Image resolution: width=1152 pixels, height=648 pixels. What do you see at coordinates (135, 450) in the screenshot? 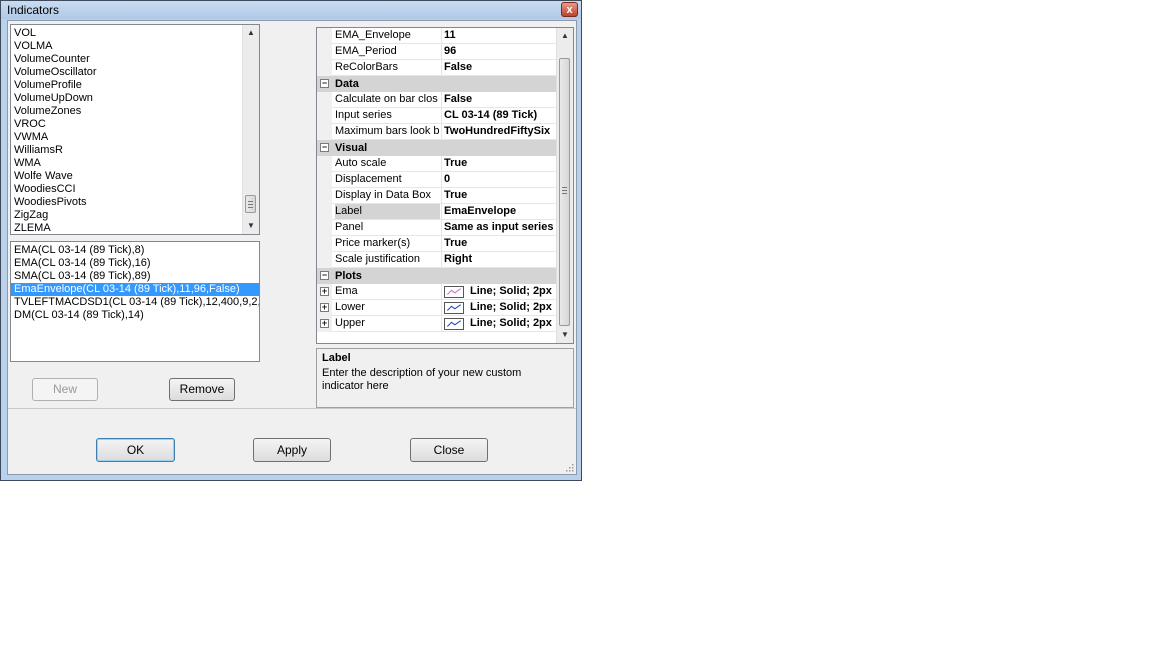
I see `ok-button: OK` at bounding box center [135, 450].